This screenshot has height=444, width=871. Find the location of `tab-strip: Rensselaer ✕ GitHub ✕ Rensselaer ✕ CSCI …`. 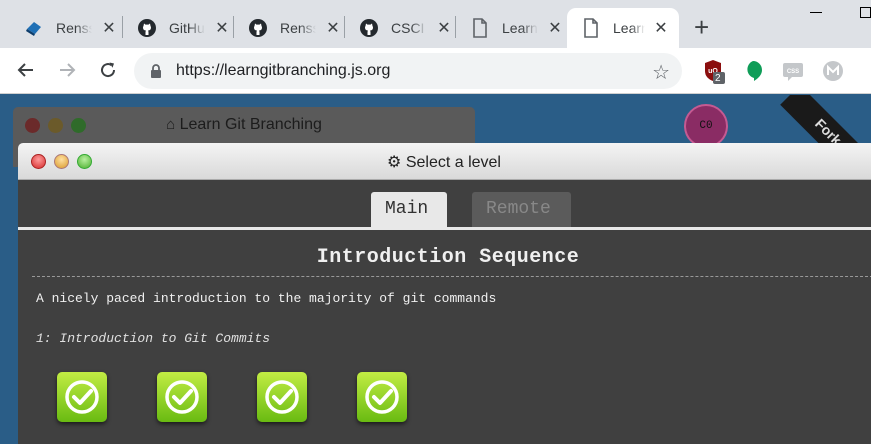

tab-strip: Rensselaer ✕ GitHub ✕ Rensselaer ✕ CSCI … is located at coordinates (435, 24).